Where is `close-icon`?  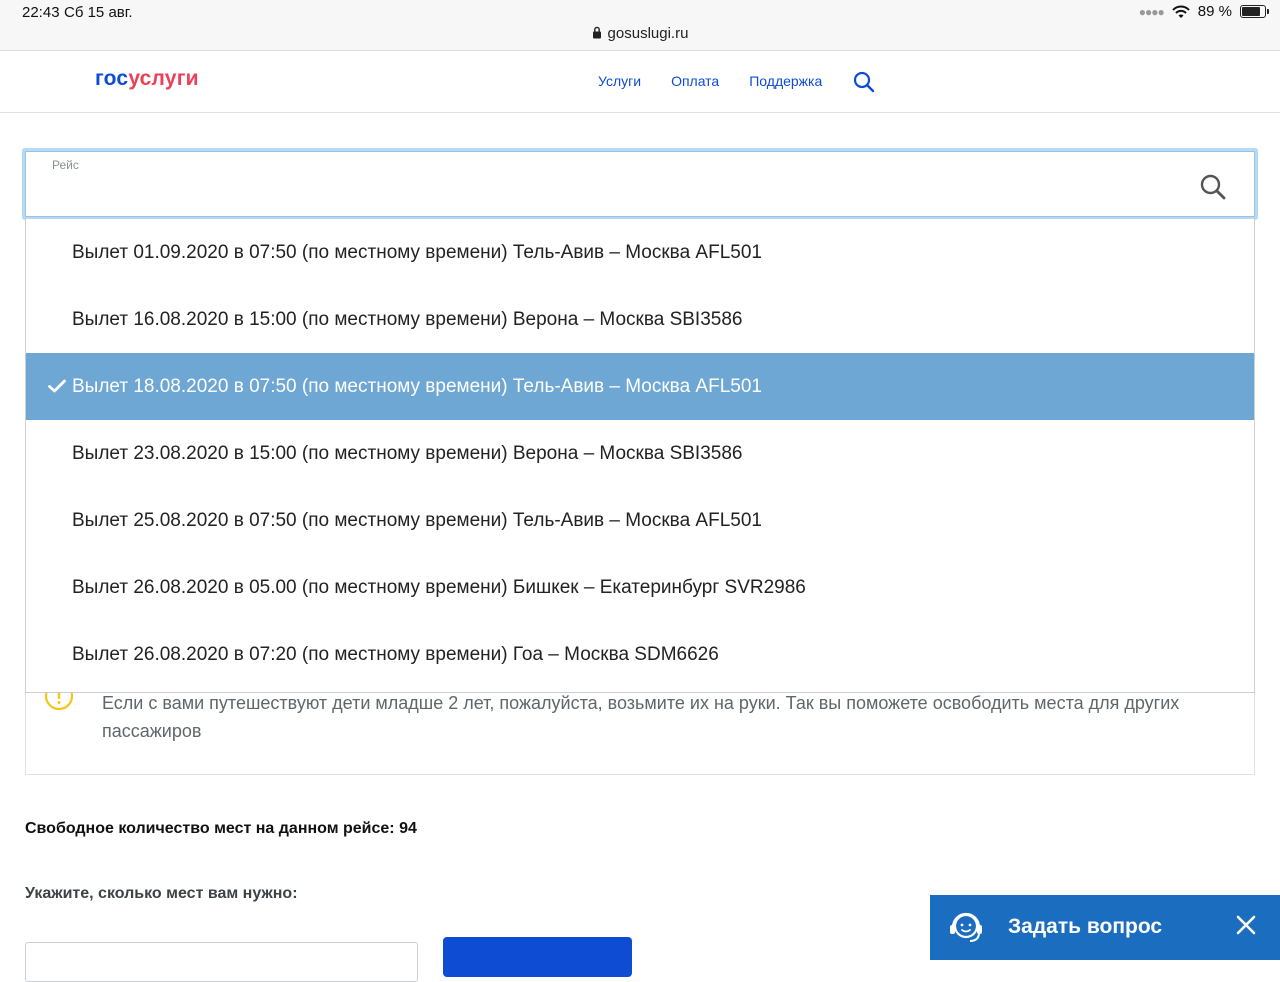
close-icon is located at coordinates (1246, 925).